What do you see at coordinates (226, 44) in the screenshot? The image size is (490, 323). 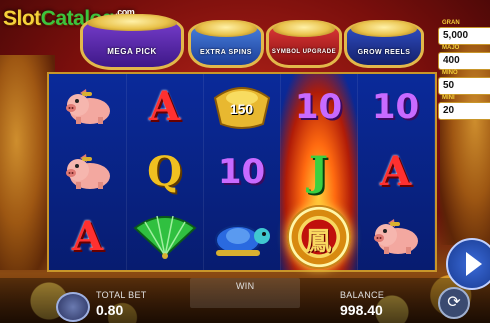 I see `pot-extra-spins: EXTRA SPINS` at bounding box center [226, 44].